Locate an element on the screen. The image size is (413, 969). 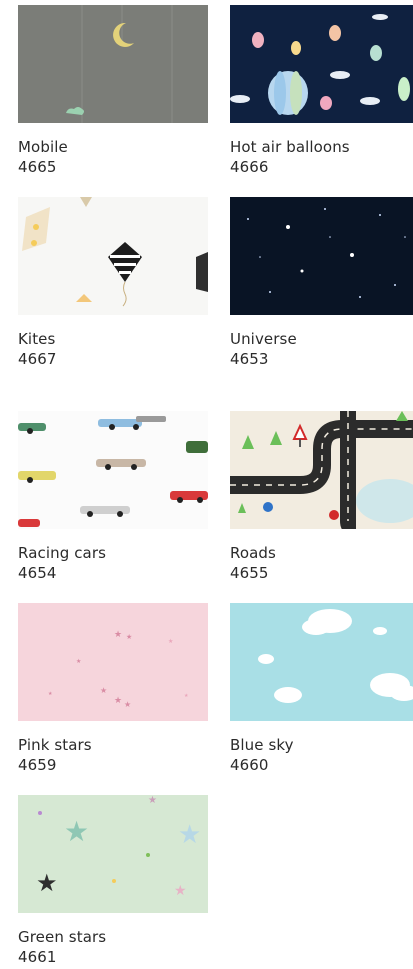
thumbnail-mobile is located at coordinates (113, 64).